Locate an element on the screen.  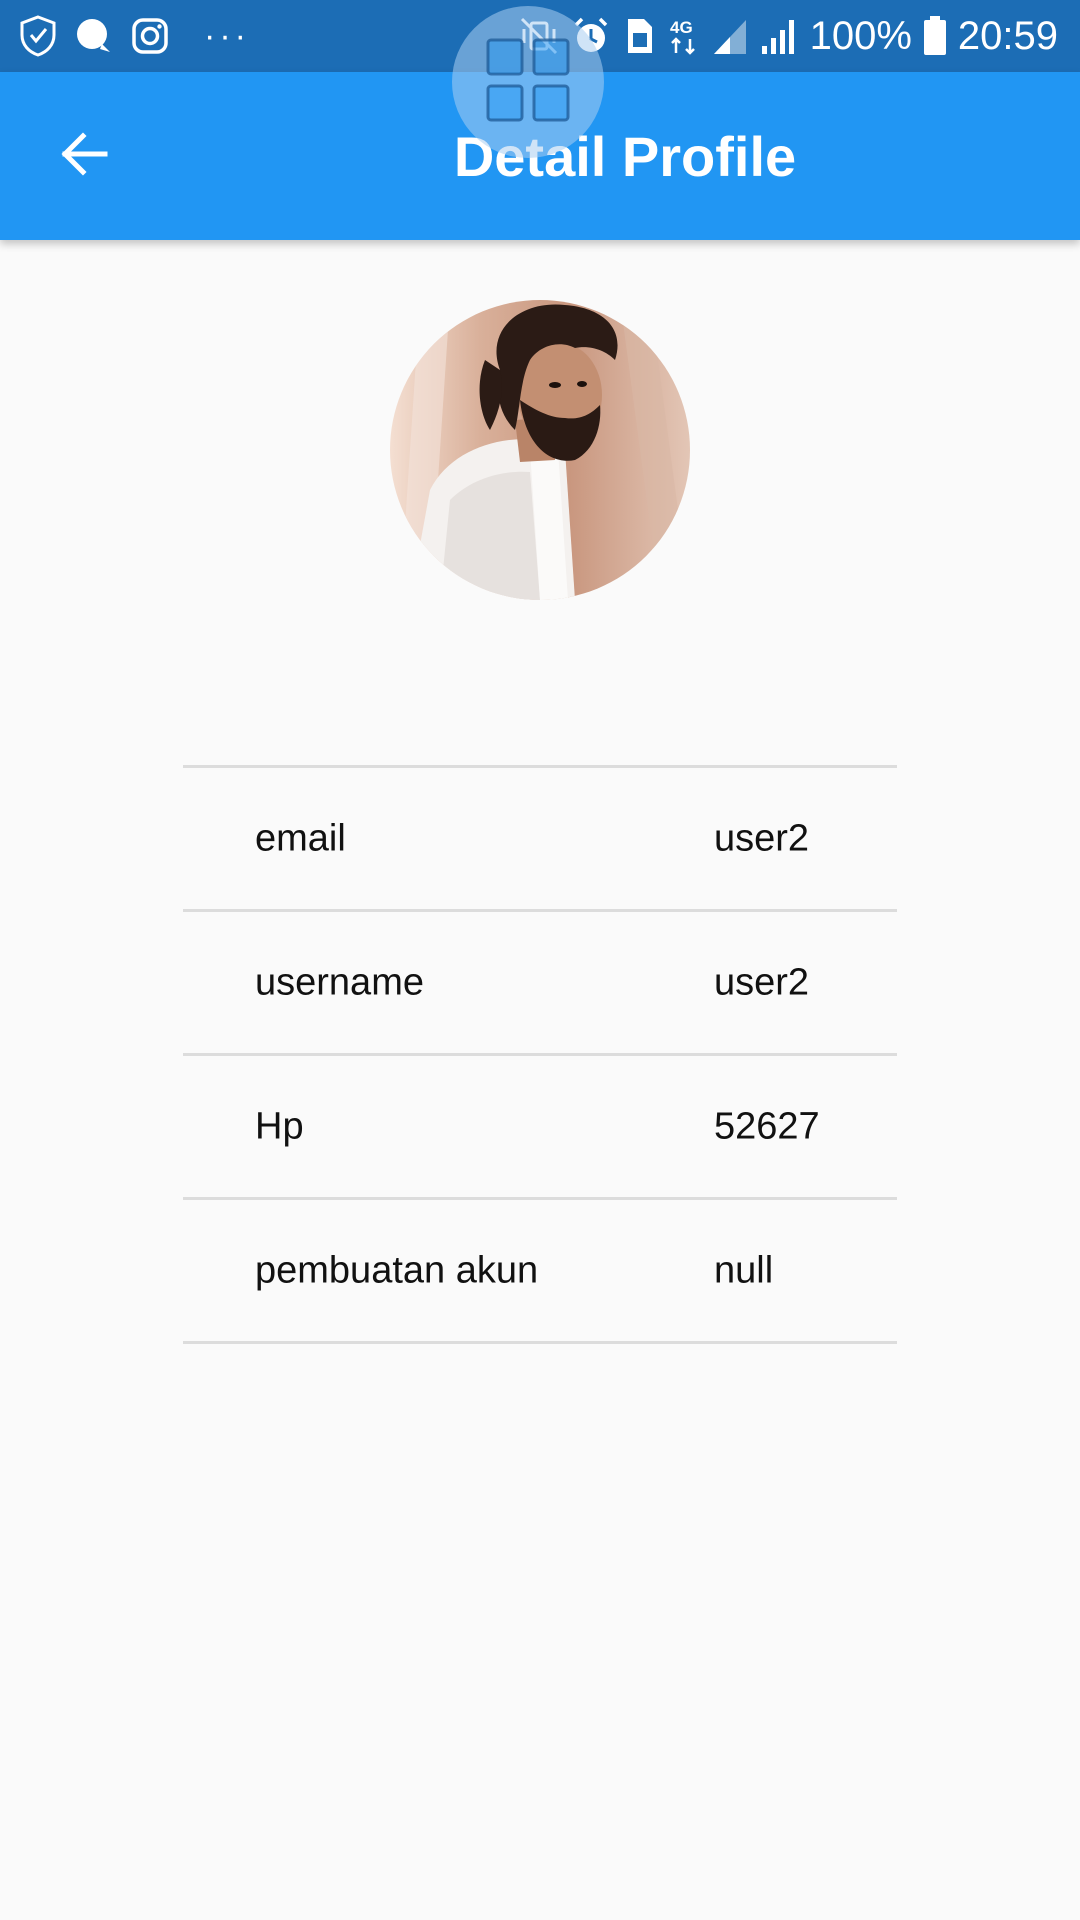
battery-icon is located at coordinates (935, 36).